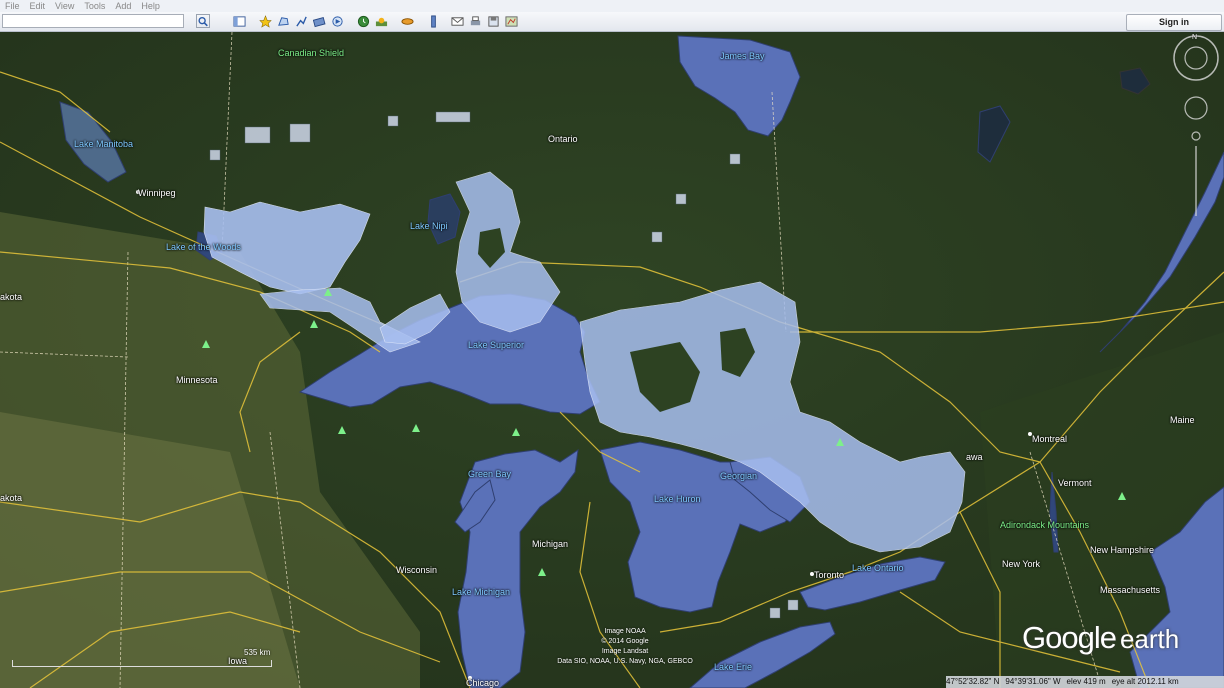  I want to click on menu-edit: Edit, so click(38, 6).